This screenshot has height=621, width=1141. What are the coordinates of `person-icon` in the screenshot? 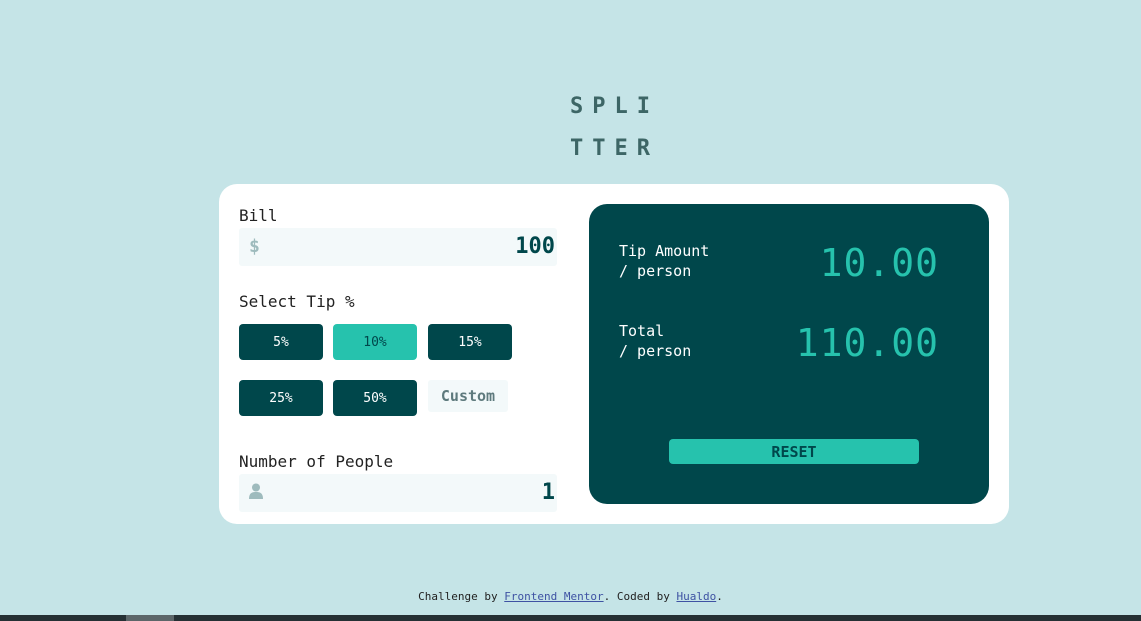 It's located at (256, 493).